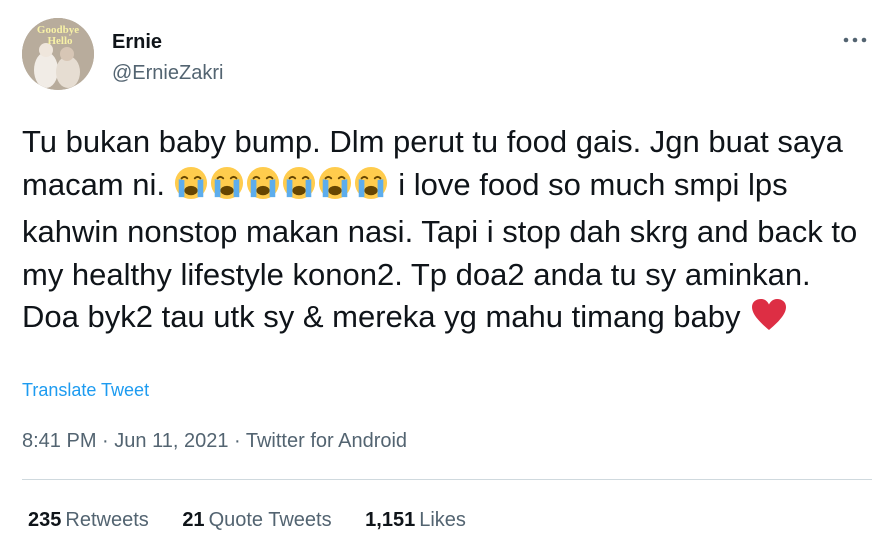 Image resolution: width=888 pixels, height=556 pixels. What do you see at coordinates (107, 520) in the screenshot?
I see `retweets-label: Retweets` at bounding box center [107, 520].